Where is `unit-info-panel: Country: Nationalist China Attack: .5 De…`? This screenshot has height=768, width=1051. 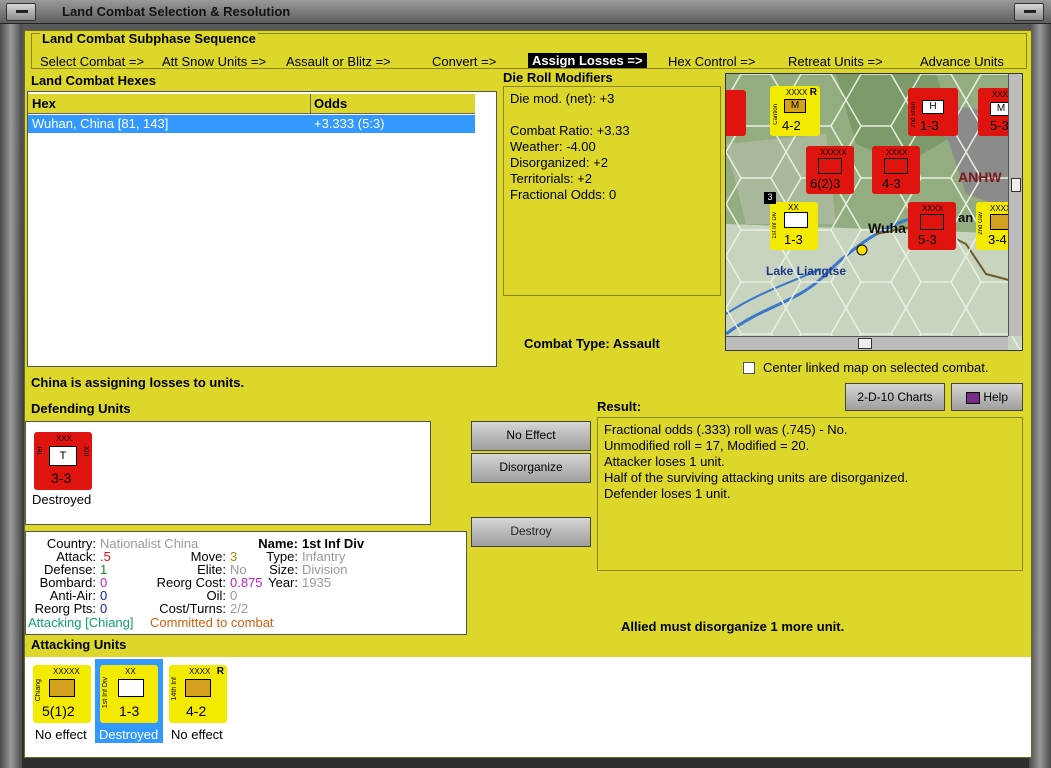 unit-info-panel: Country: Nationalist China Attack: .5 De… is located at coordinates (246, 583).